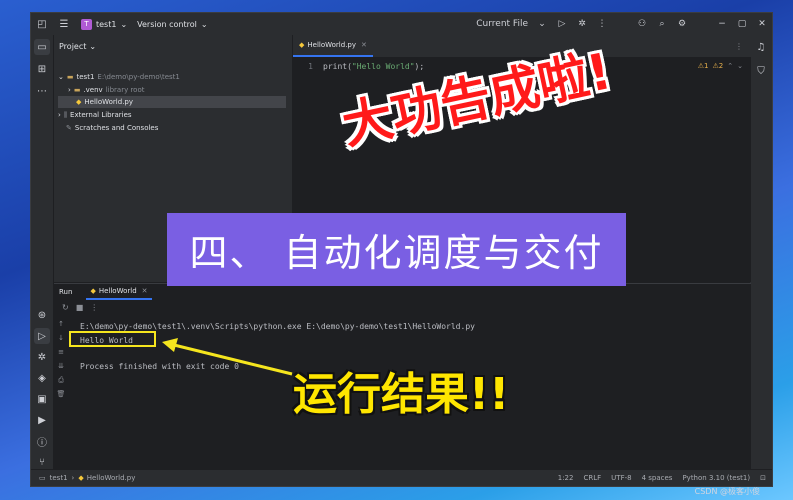 This screenshot has width=793, height=500. I want to click on result-caption: 运行结果!!, so click(401, 394).